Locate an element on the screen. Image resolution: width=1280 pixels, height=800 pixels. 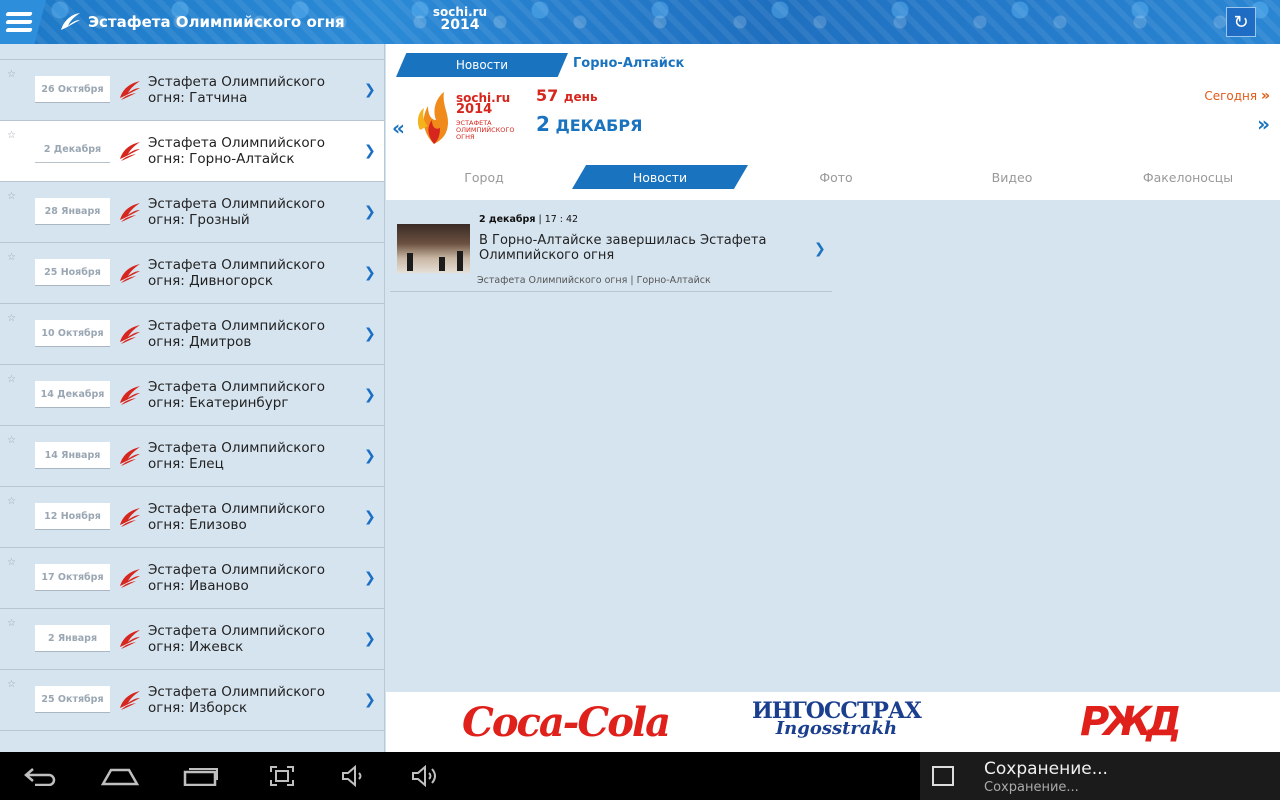
list-item-date: 14 Декабря is located at coordinates (72, 394).